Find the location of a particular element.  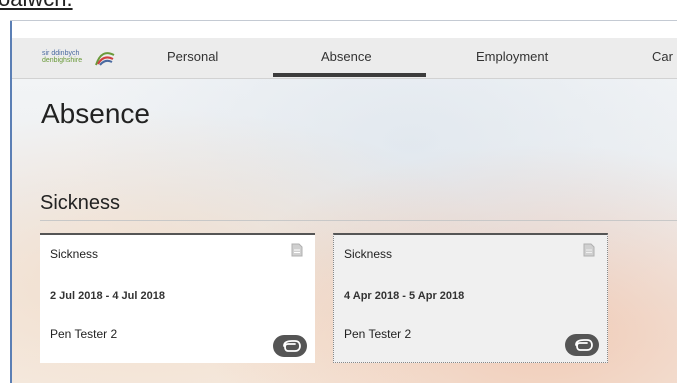

document-heading-fragment: oaiwch. is located at coordinates (36, 6).